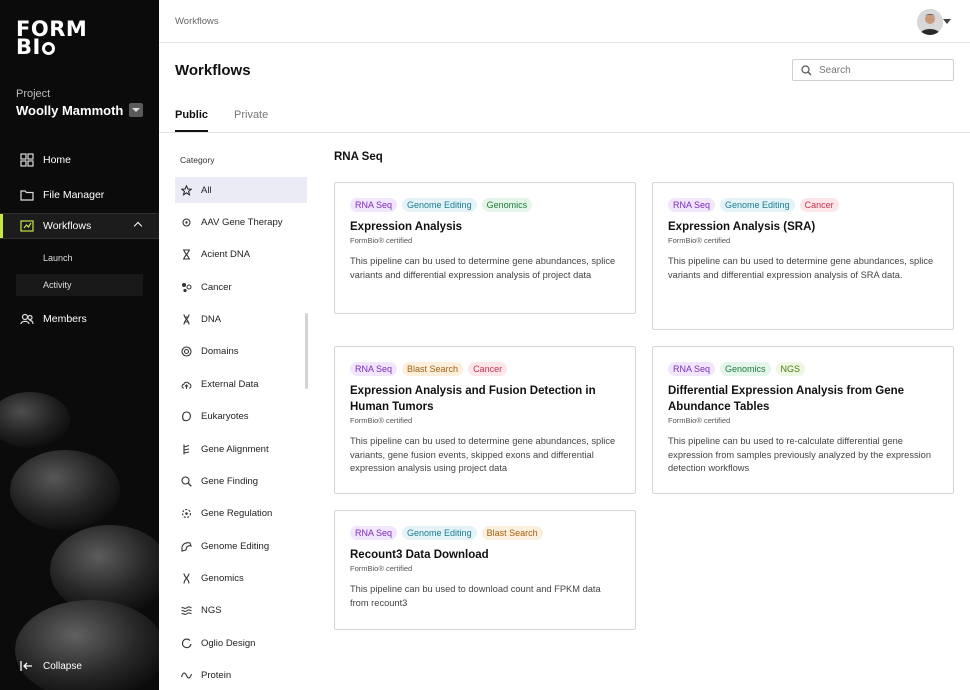 The width and height of the screenshot is (970, 690). Describe the element at coordinates (241, 319) in the screenshot. I see `category-item-dna: DNA` at that location.